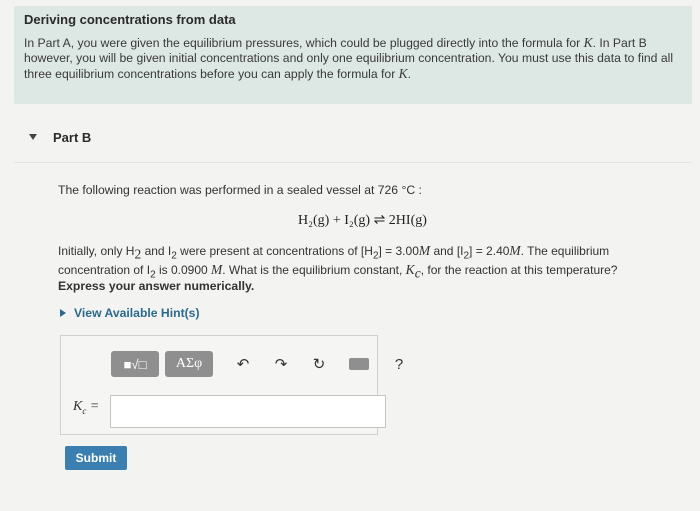 This screenshot has height=511, width=700. Describe the element at coordinates (96, 251) in the screenshot. I see `q-text: Initially, only H` at that location.